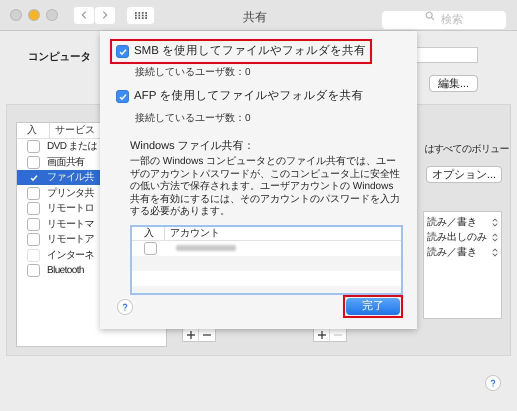  Describe the element at coordinates (72, 130) in the screenshot. I see `column-header: サービス` at that location.